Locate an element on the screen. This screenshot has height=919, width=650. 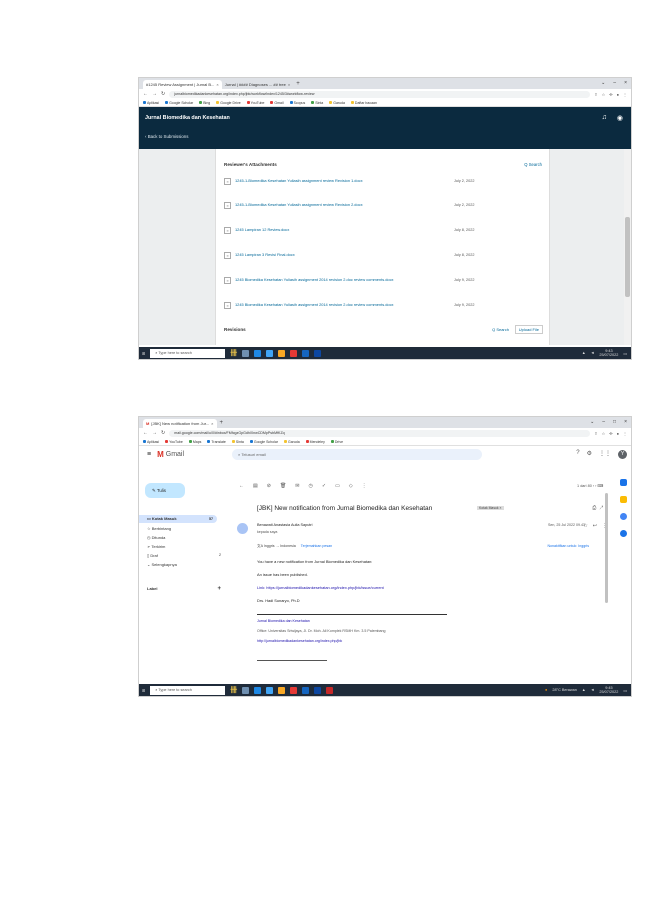
taskbar-search: ⌕ Type here to search is located at coordinates (188, 690).